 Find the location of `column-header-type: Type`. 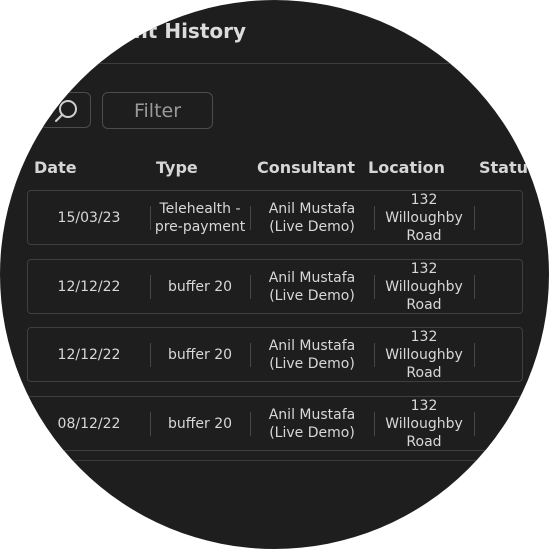

column-header-type: Type is located at coordinates (177, 167).